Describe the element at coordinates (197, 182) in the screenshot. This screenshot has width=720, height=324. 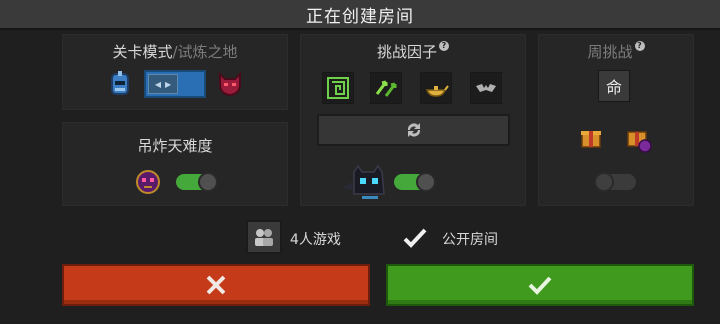
I see `hard-mode-toggle` at that location.